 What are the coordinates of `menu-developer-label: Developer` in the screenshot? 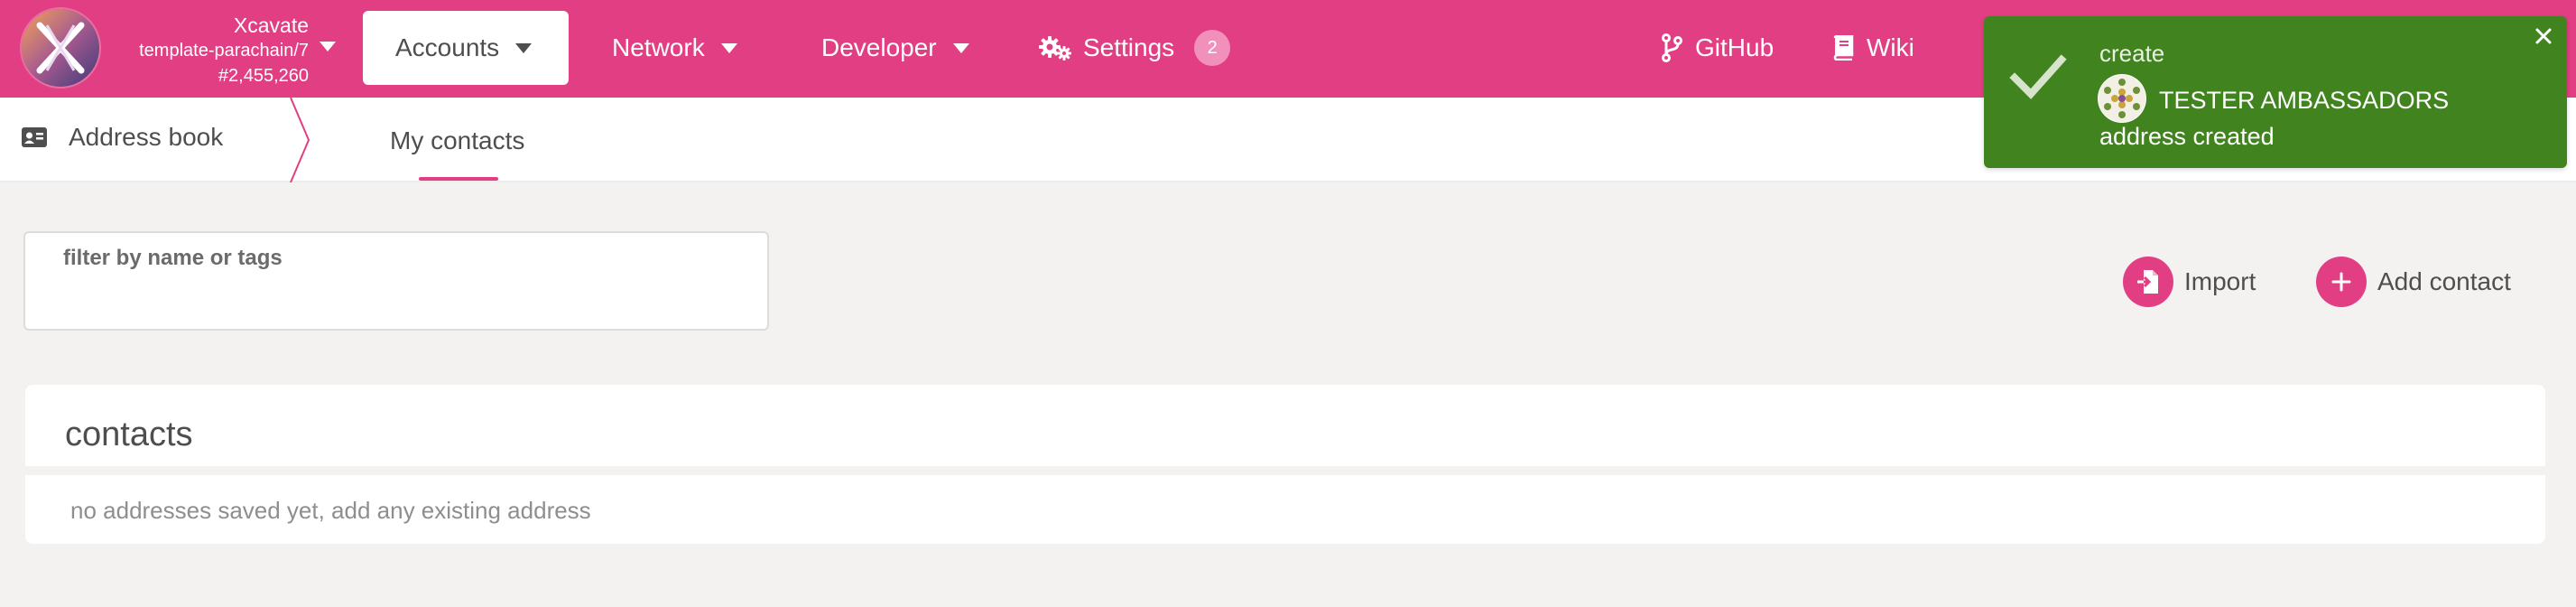 It's located at (879, 47).